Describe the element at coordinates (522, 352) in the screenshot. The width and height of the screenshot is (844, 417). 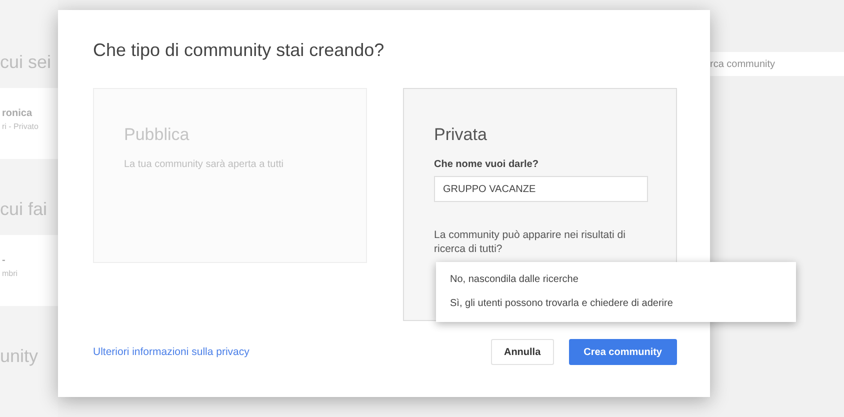
I see `cancel-button: Annulla` at that location.